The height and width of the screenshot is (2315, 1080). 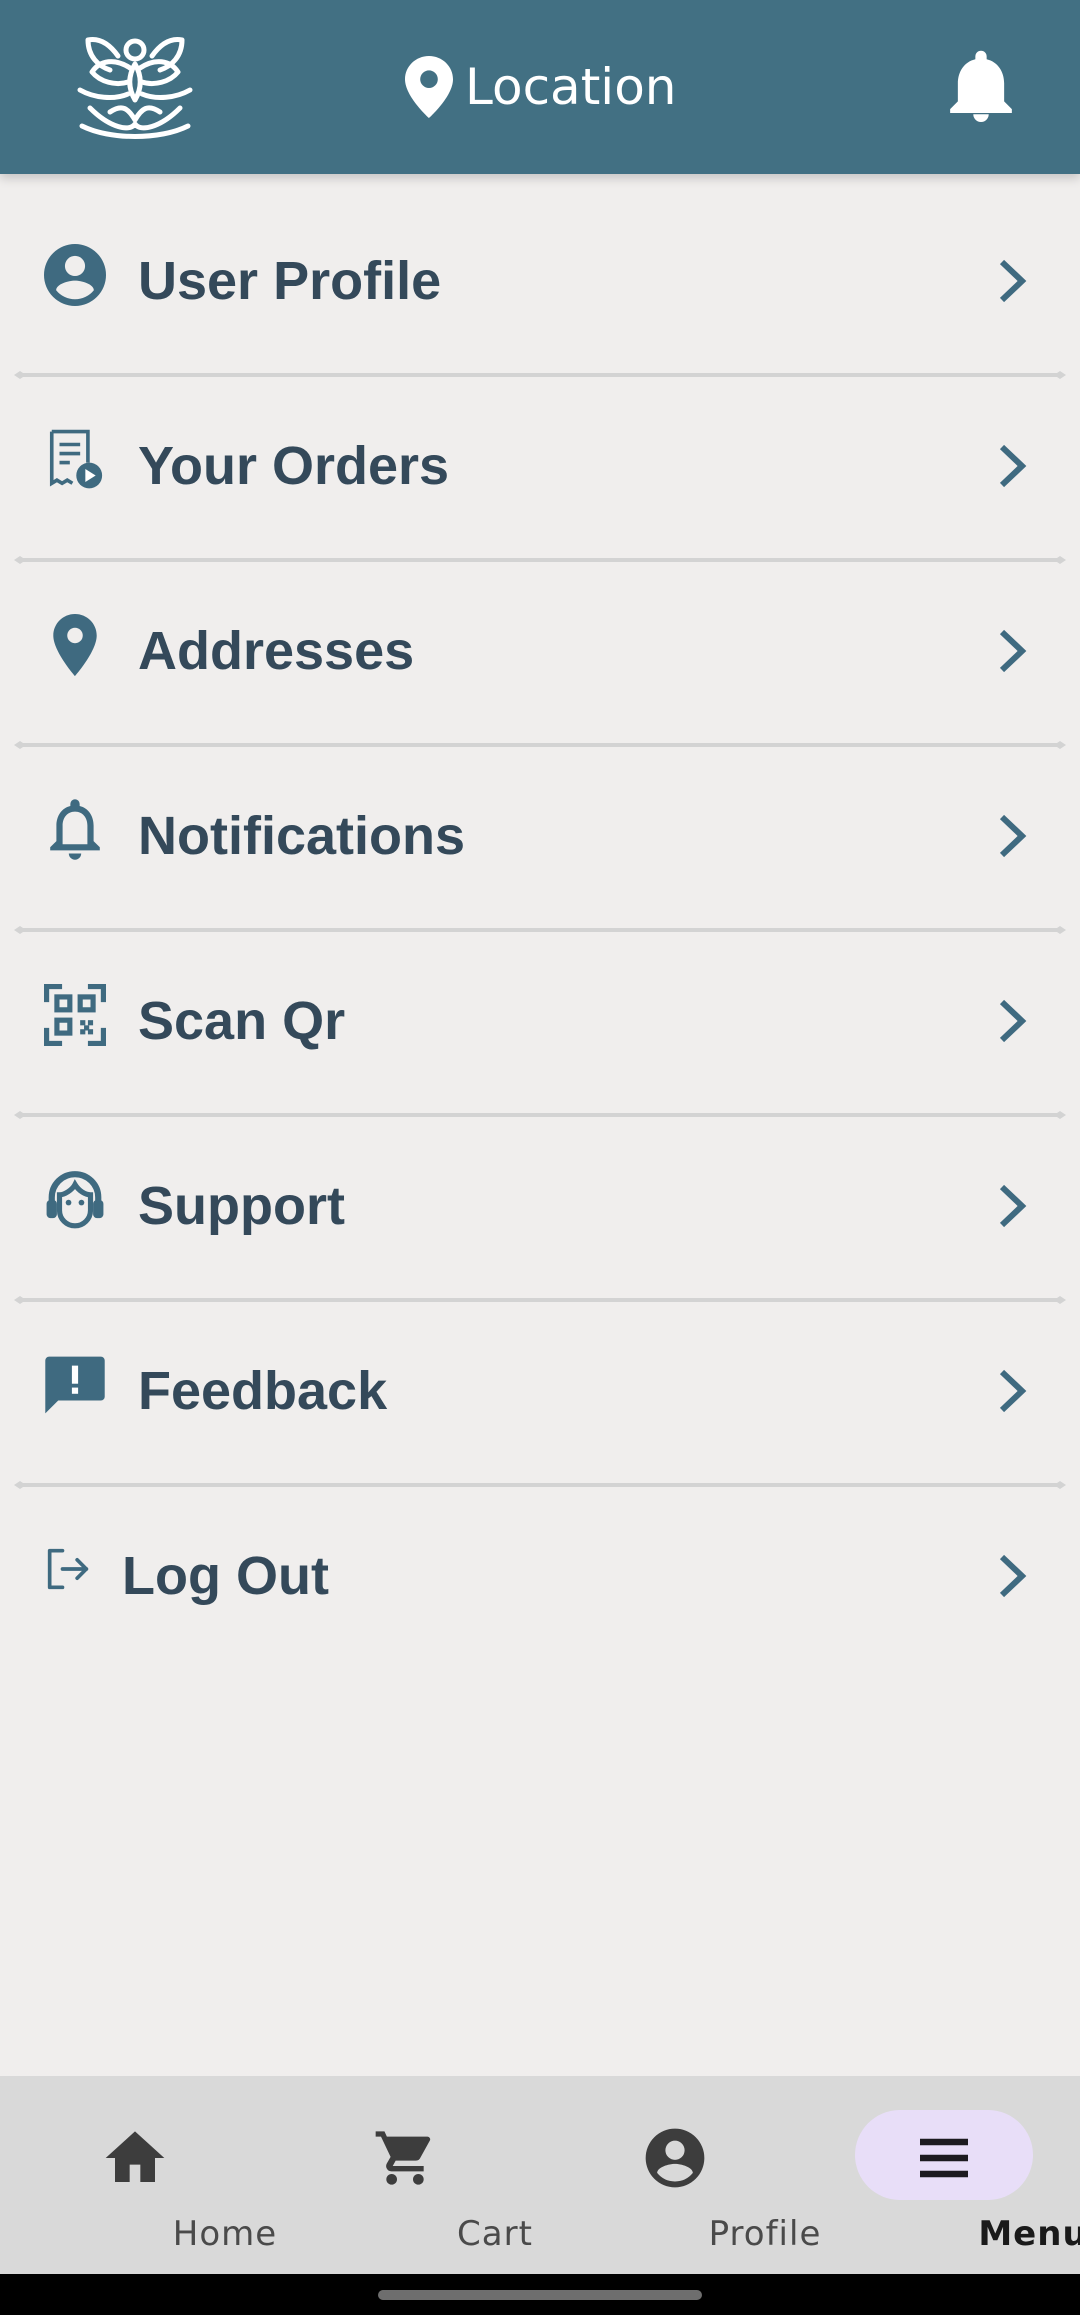 I want to click on menu-item-feedback: Feedback, so click(x=540, y=1386).